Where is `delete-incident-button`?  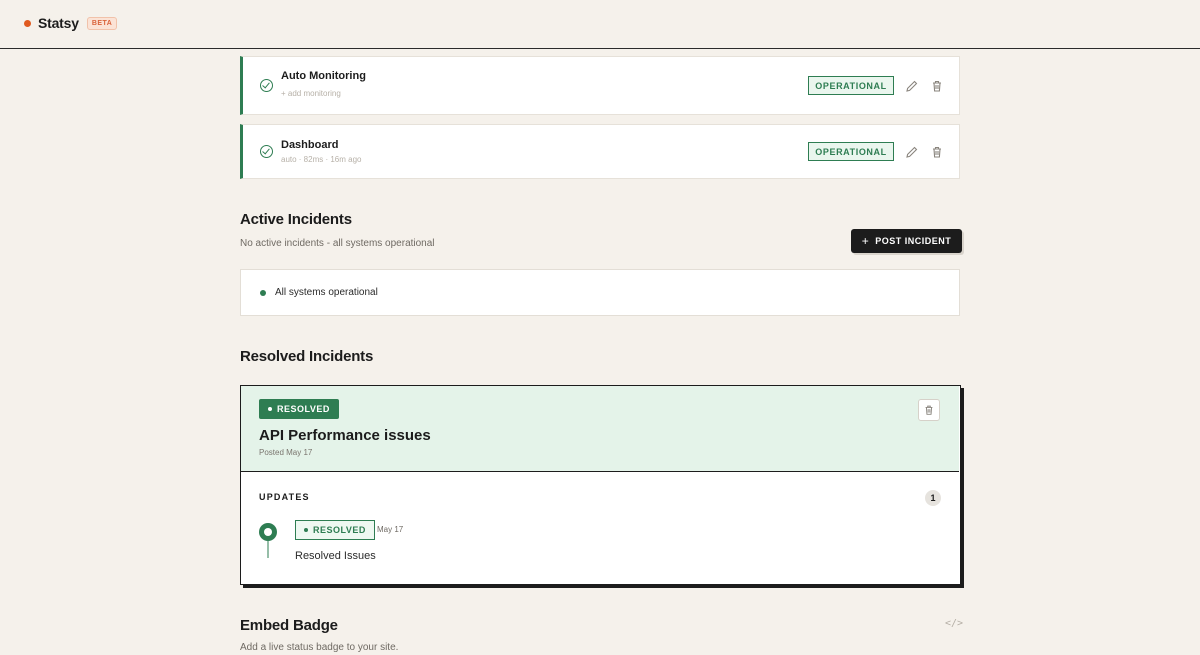 delete-incident-button is located at coordinates (929, 410).